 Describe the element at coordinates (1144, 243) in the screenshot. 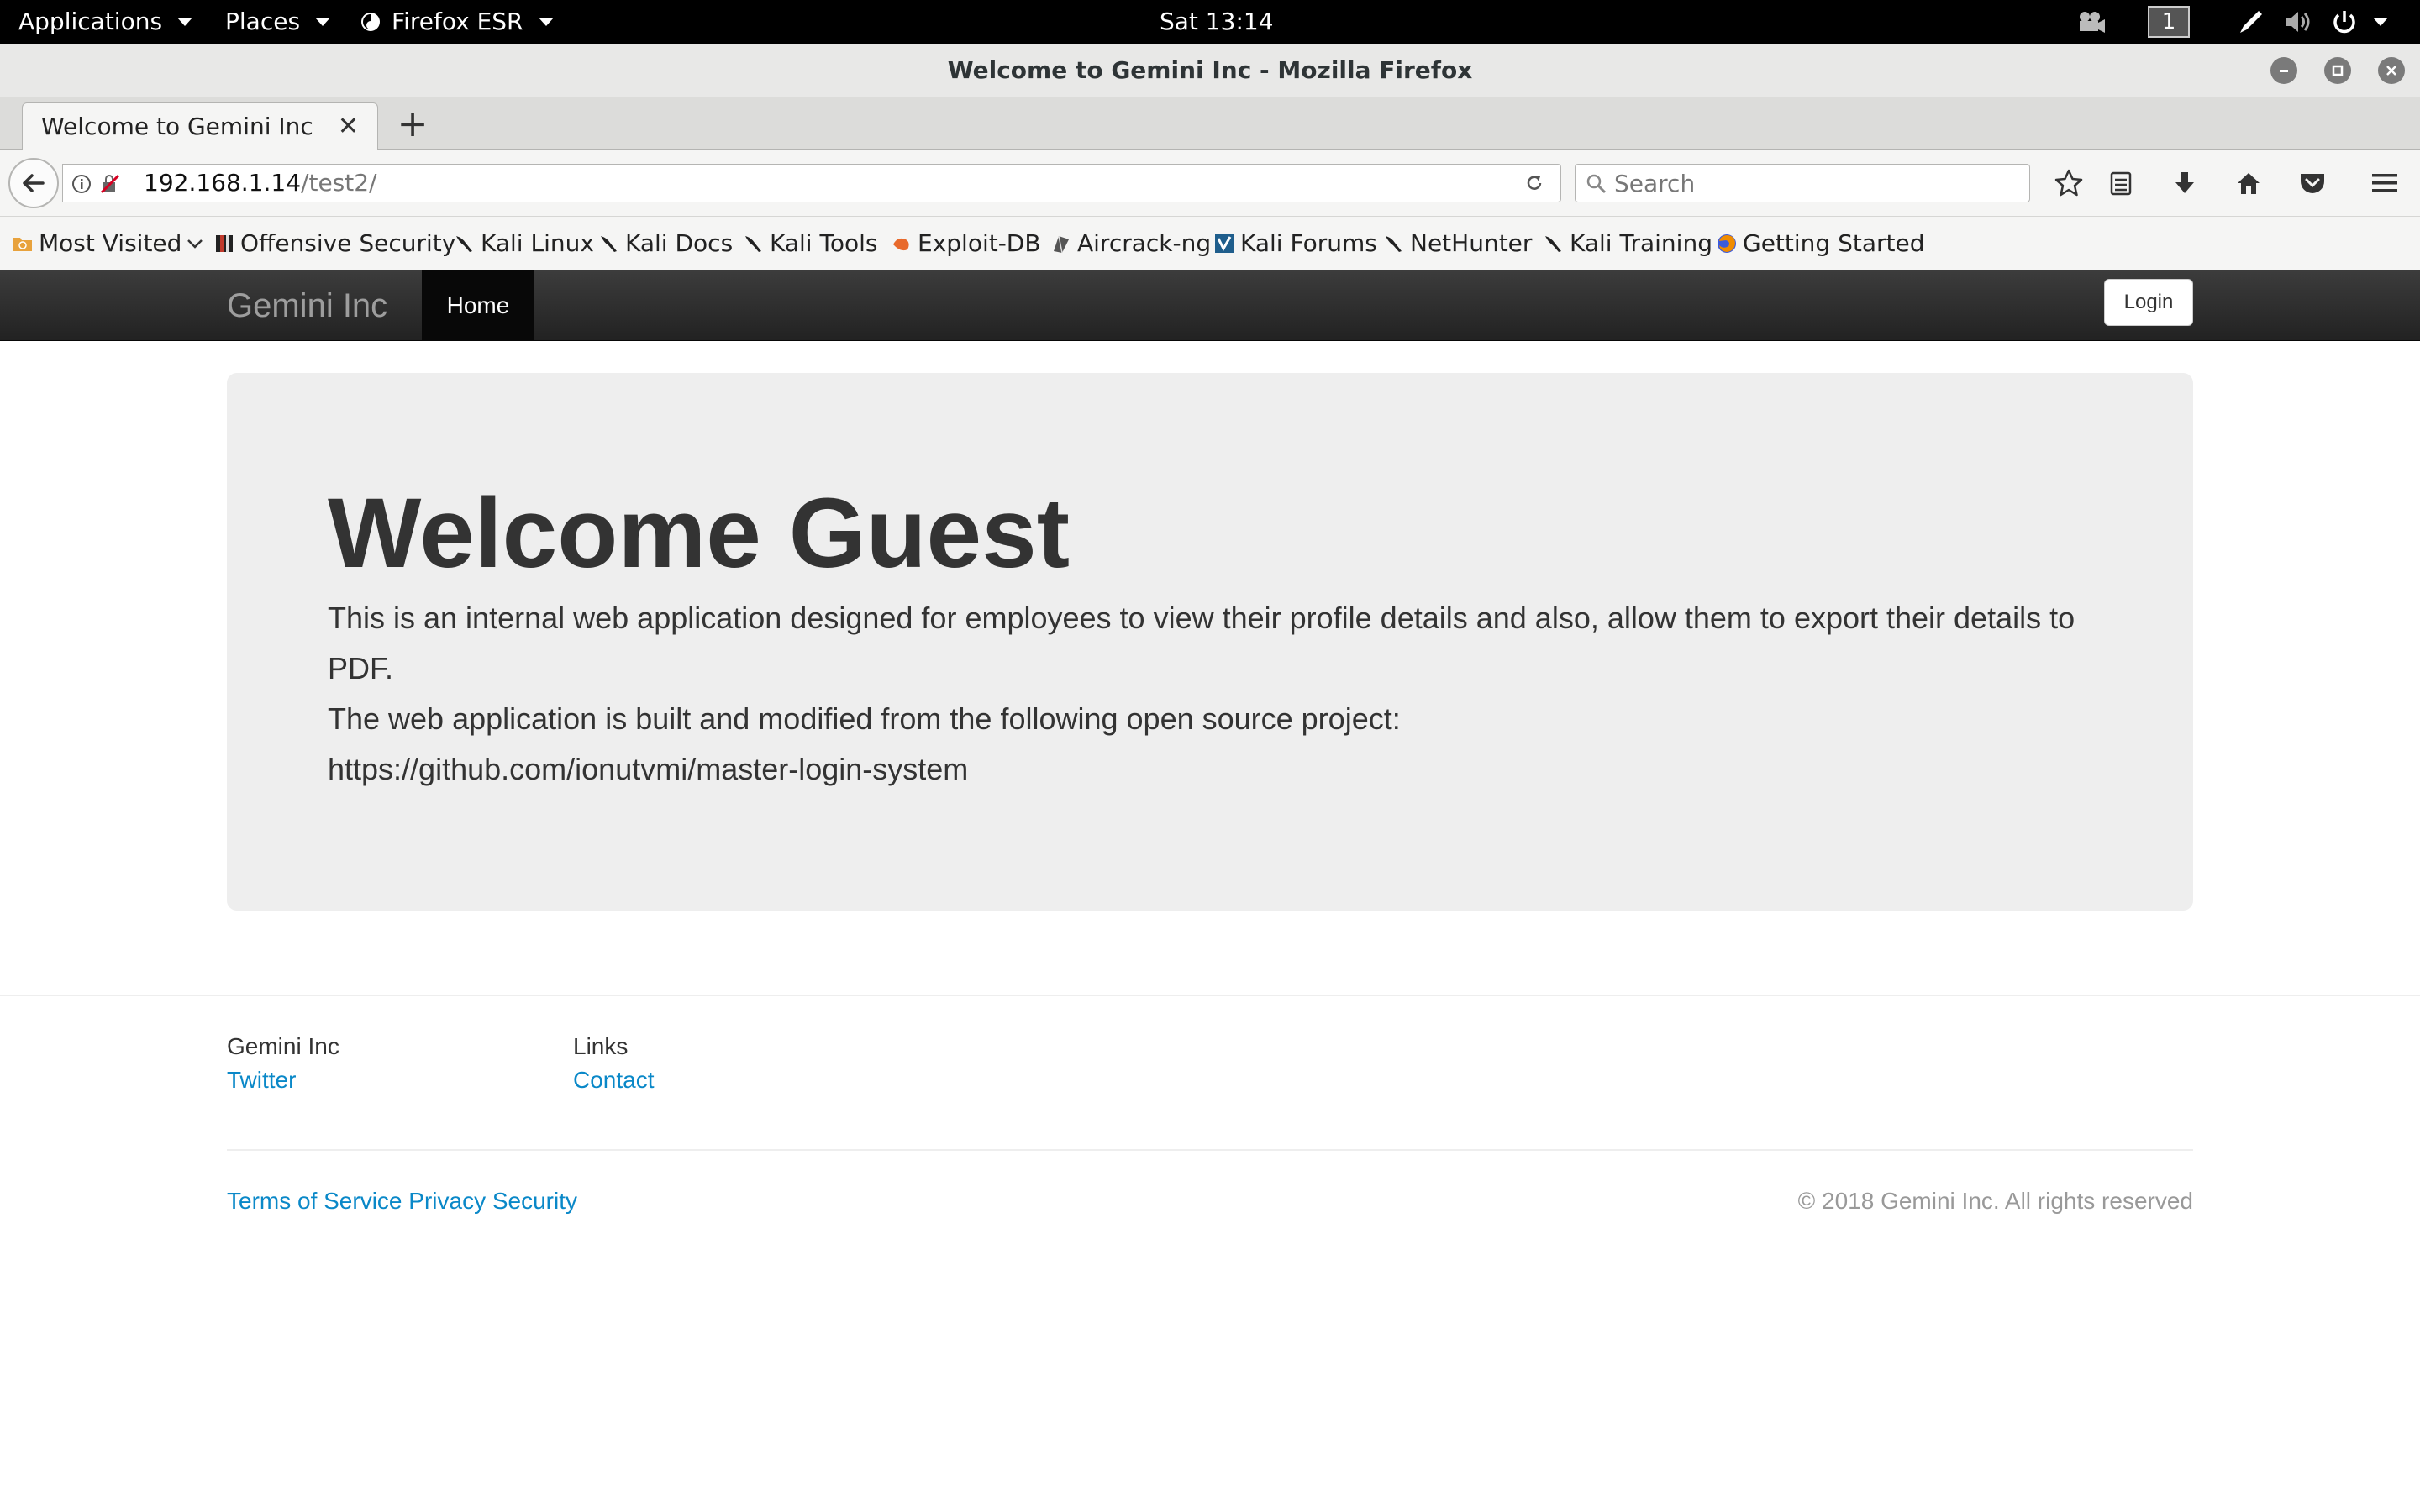

I see `bookmark-label: Aircrack-ng` at that location.